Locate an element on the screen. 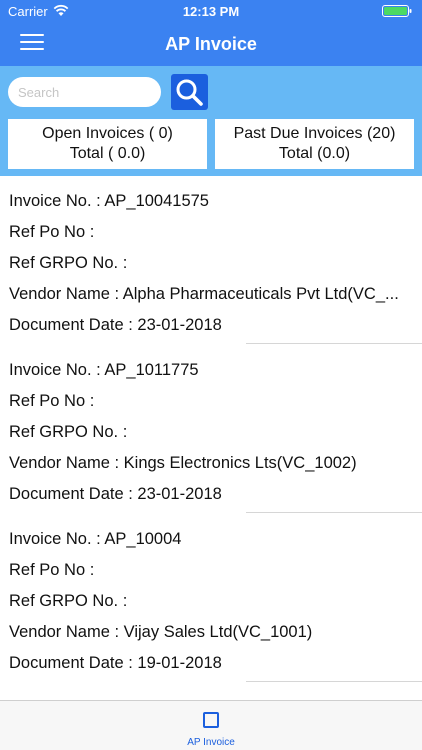 The height and width of the screenshot is (750, 422). search-button is located at coordinates (189, 92).